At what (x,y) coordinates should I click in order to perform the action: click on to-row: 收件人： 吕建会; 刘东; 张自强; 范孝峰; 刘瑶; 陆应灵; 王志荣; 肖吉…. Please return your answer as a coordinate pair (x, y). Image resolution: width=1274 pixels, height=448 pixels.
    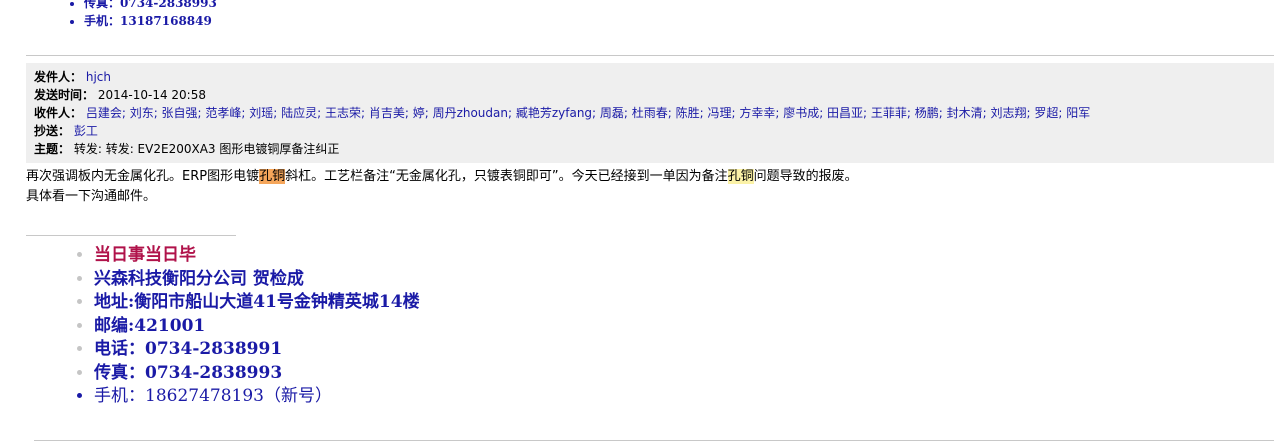
    Looking at the image, I should click on (562, 113).